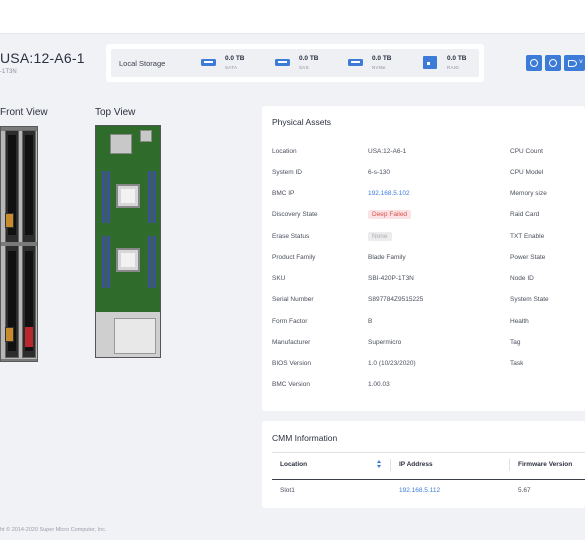 The width and height of the screenshot is (585, 540). What do you see at coordinates (24, 112) in the screenshot?
I see `front-view-label: Front View` at bounding box center [24, 112].